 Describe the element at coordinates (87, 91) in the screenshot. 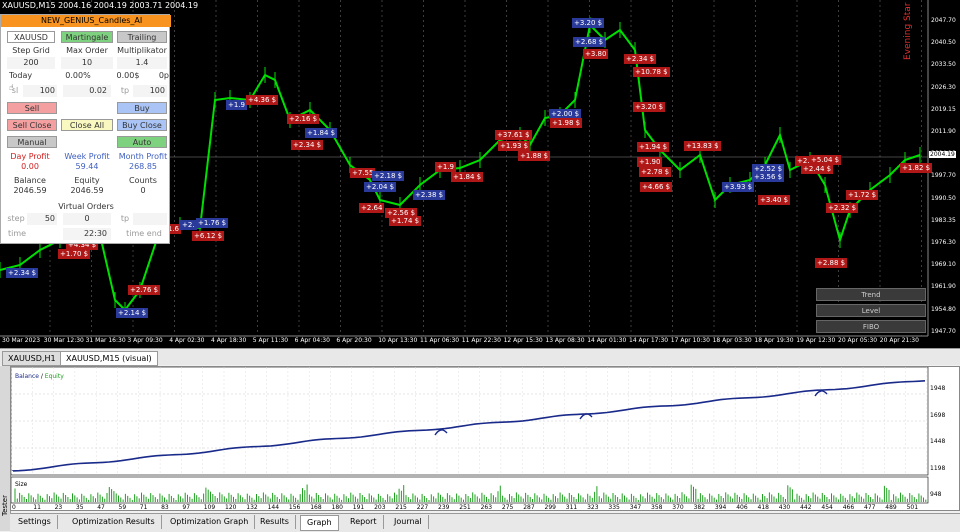

I see `lot-input: 0.02` at that location.